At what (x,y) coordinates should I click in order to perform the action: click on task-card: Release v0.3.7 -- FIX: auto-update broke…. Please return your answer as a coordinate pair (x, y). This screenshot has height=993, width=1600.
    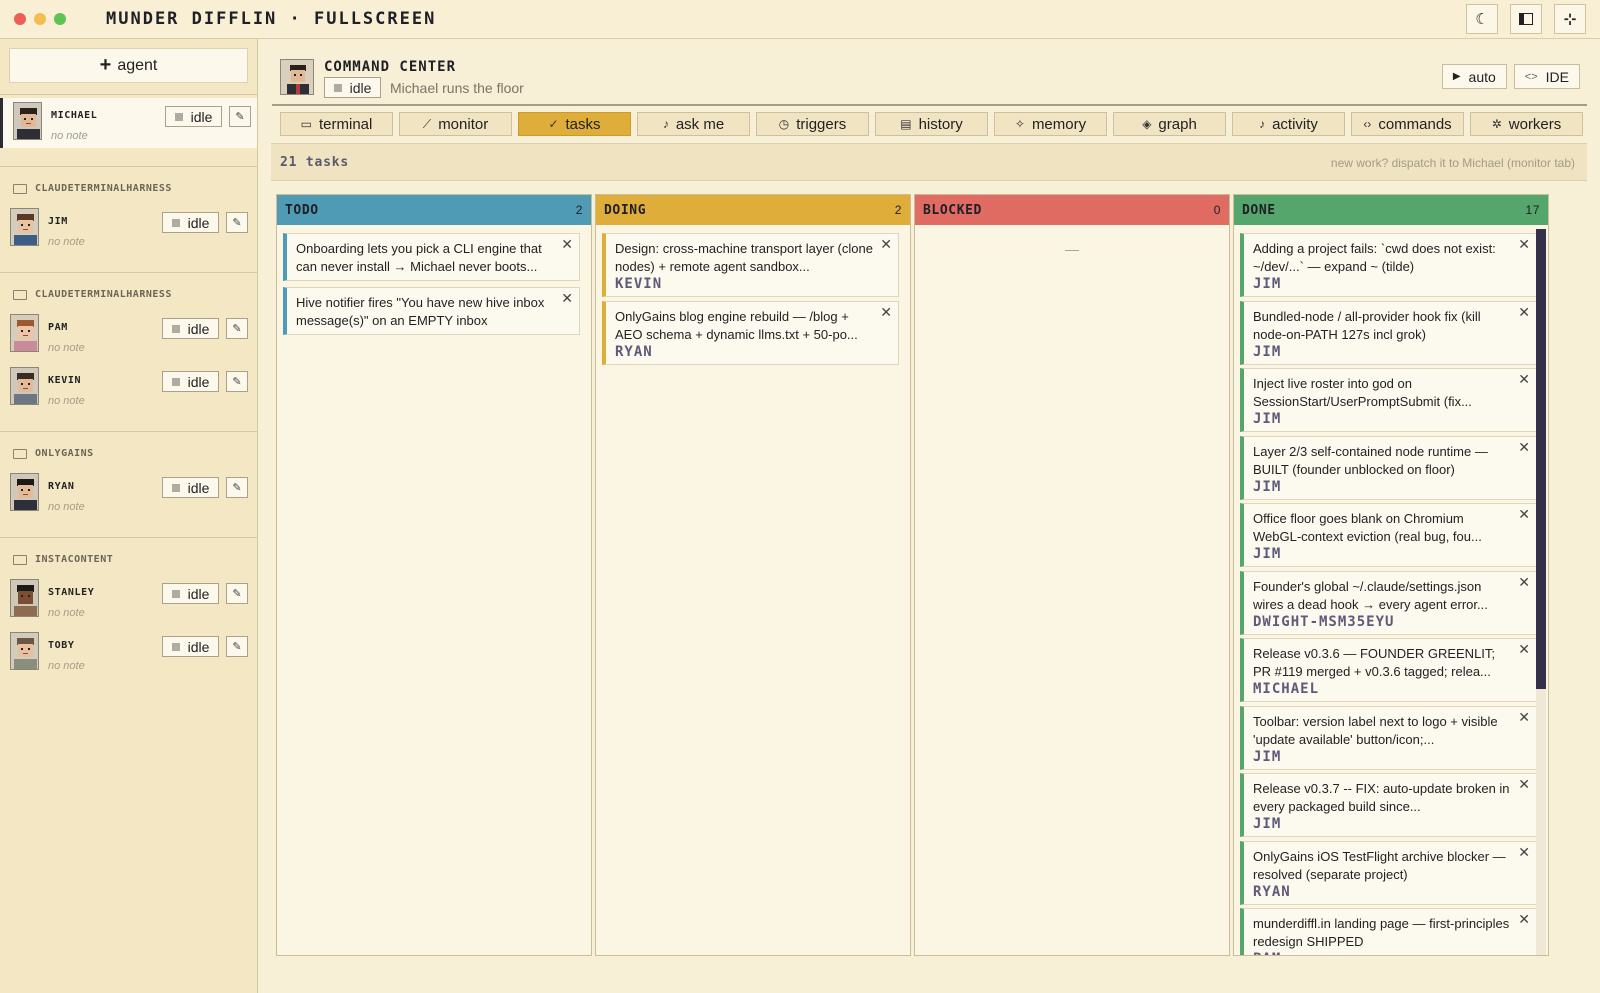
    Looking at the image, I should click on (1388, 805).